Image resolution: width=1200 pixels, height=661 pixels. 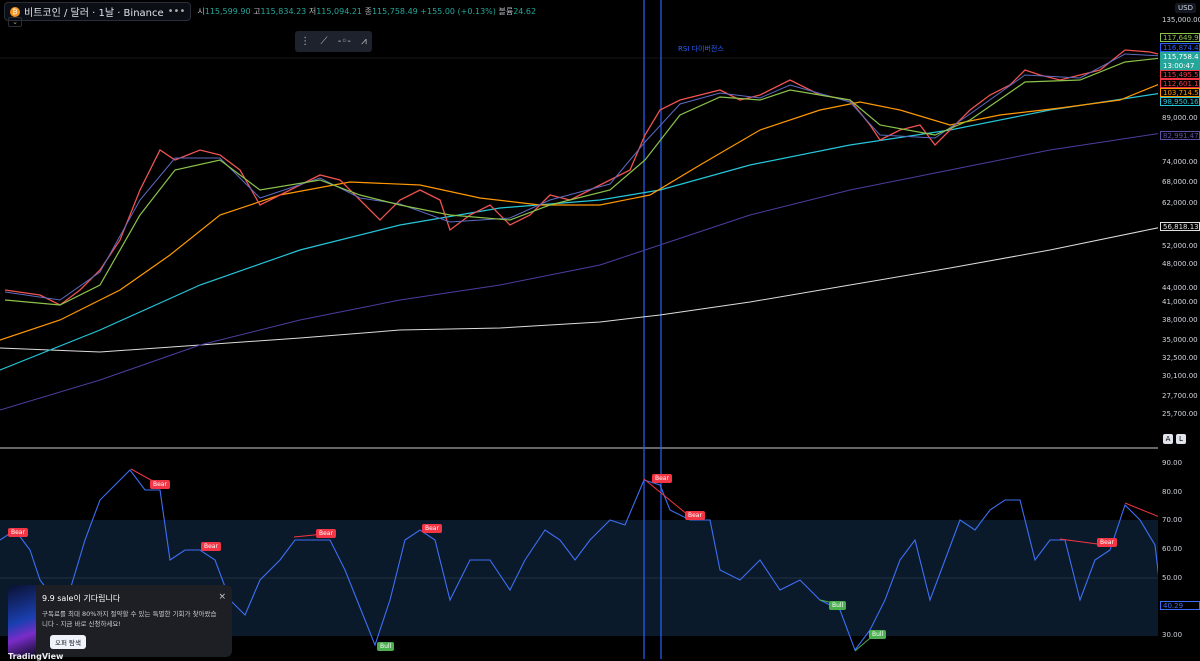 I want to click on more-icon: •••, so click(x=177, y=11).